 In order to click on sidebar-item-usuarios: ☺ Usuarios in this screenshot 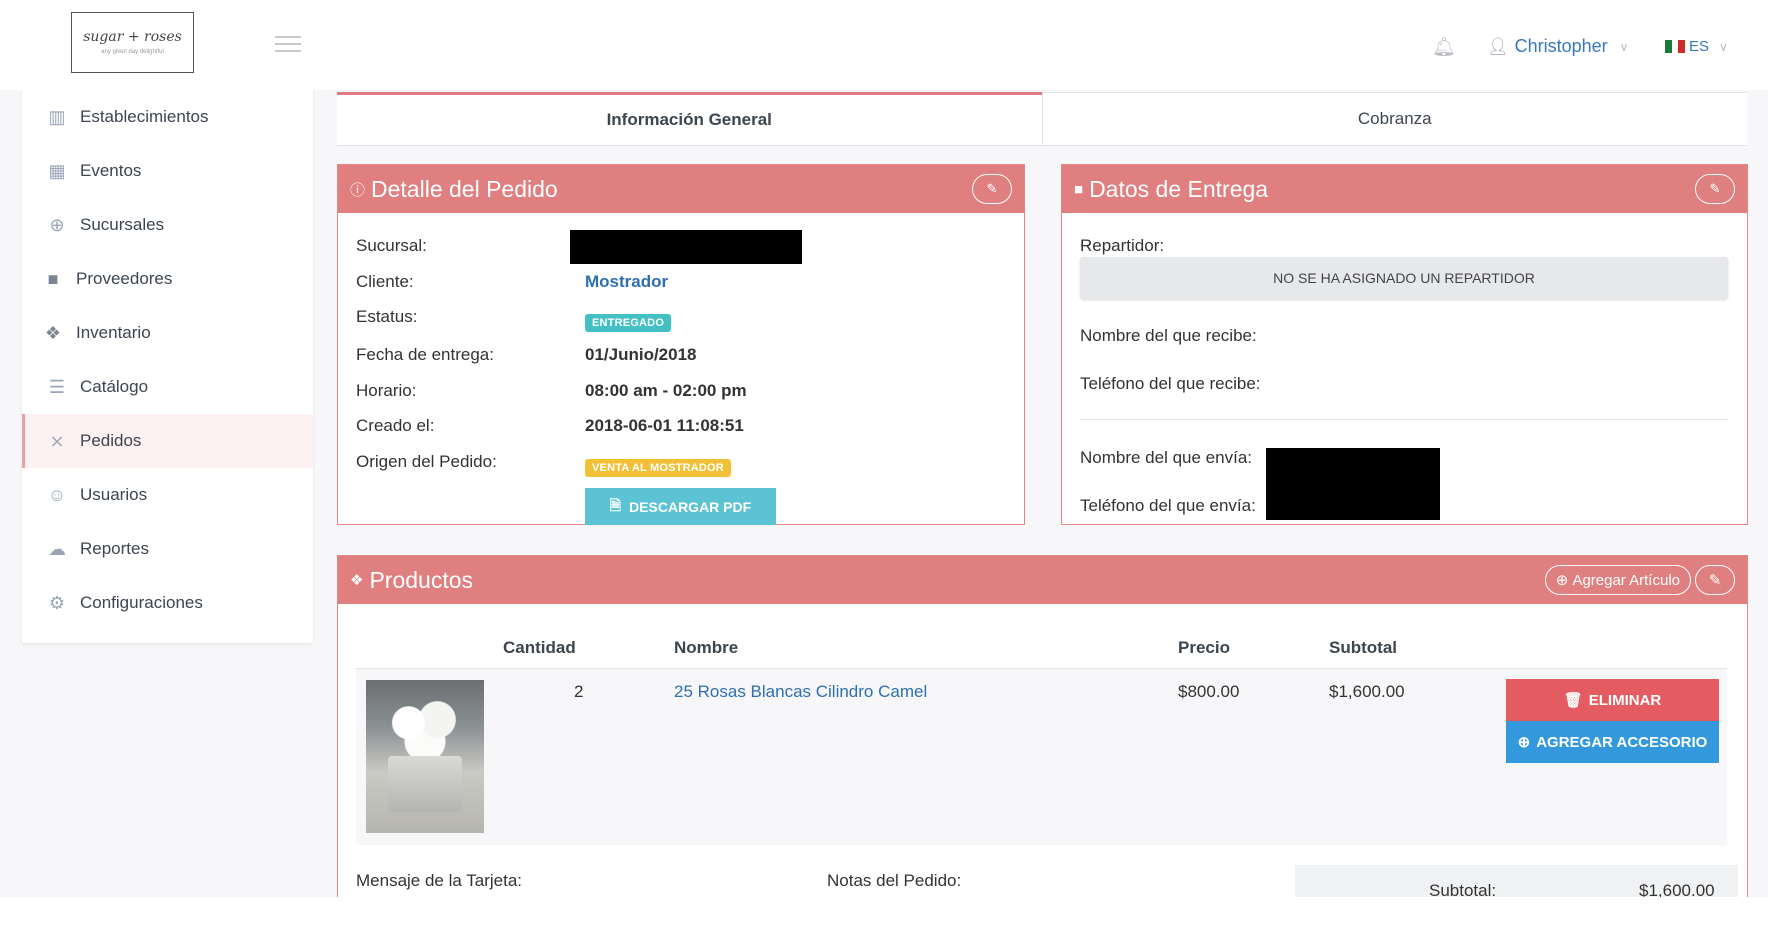, I will do `click(167, 495)`.